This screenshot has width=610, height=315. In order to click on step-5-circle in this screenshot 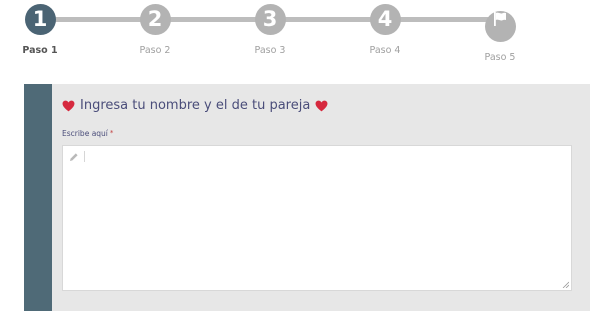, I will do `click(500, 26)`.